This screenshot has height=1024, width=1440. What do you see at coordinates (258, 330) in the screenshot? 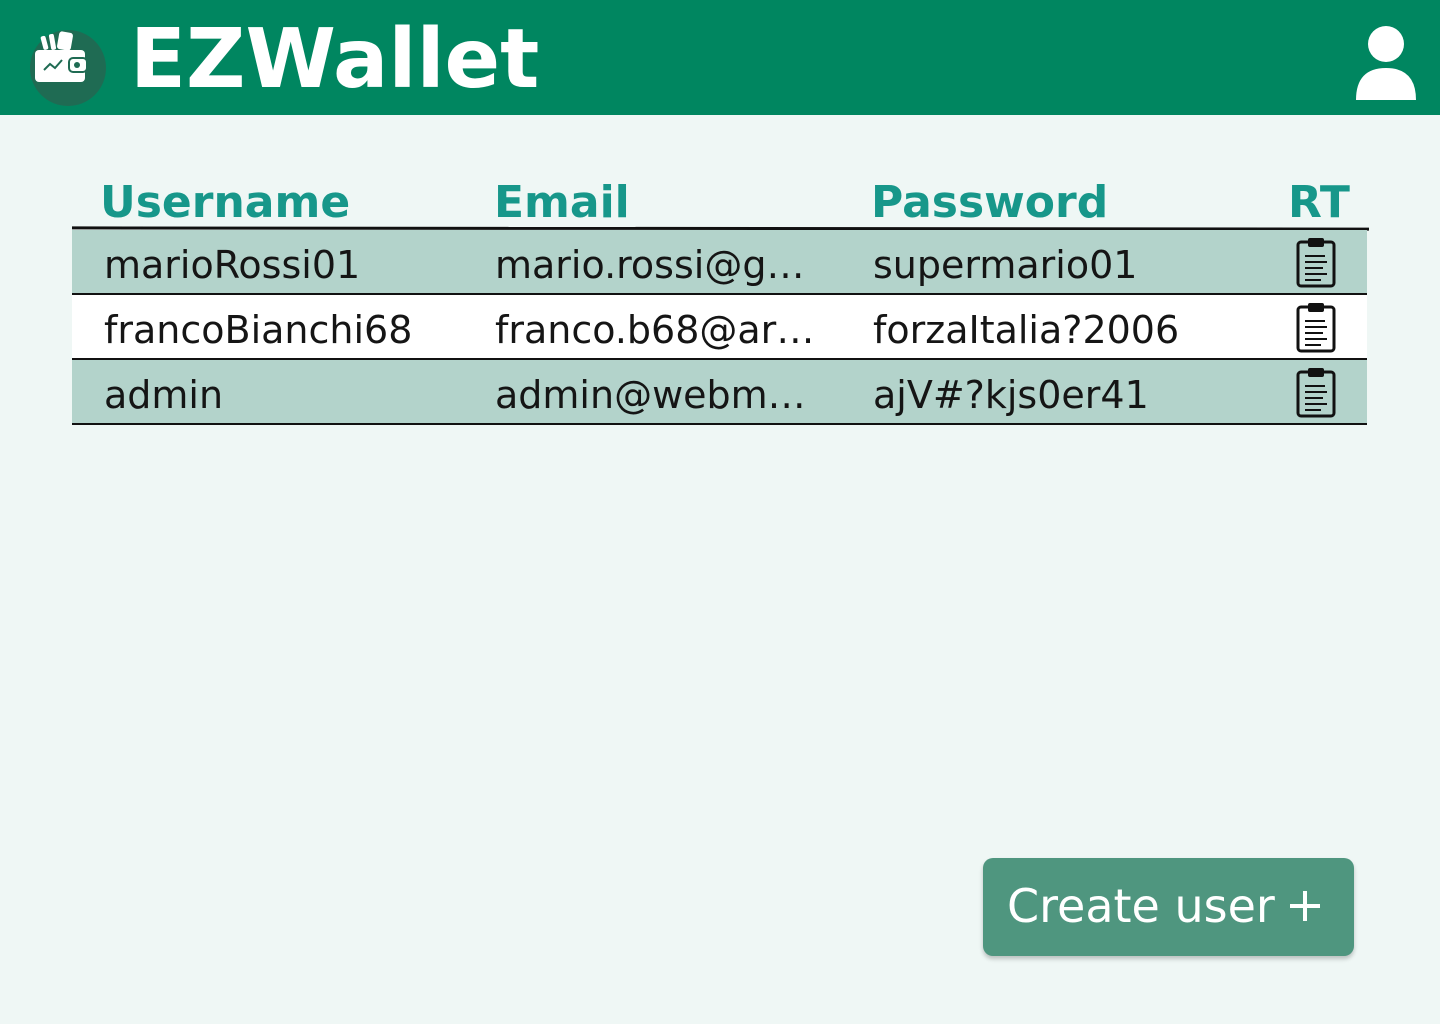
I see `username-cell: francoBianchi68` at bounding box center [258, 330].